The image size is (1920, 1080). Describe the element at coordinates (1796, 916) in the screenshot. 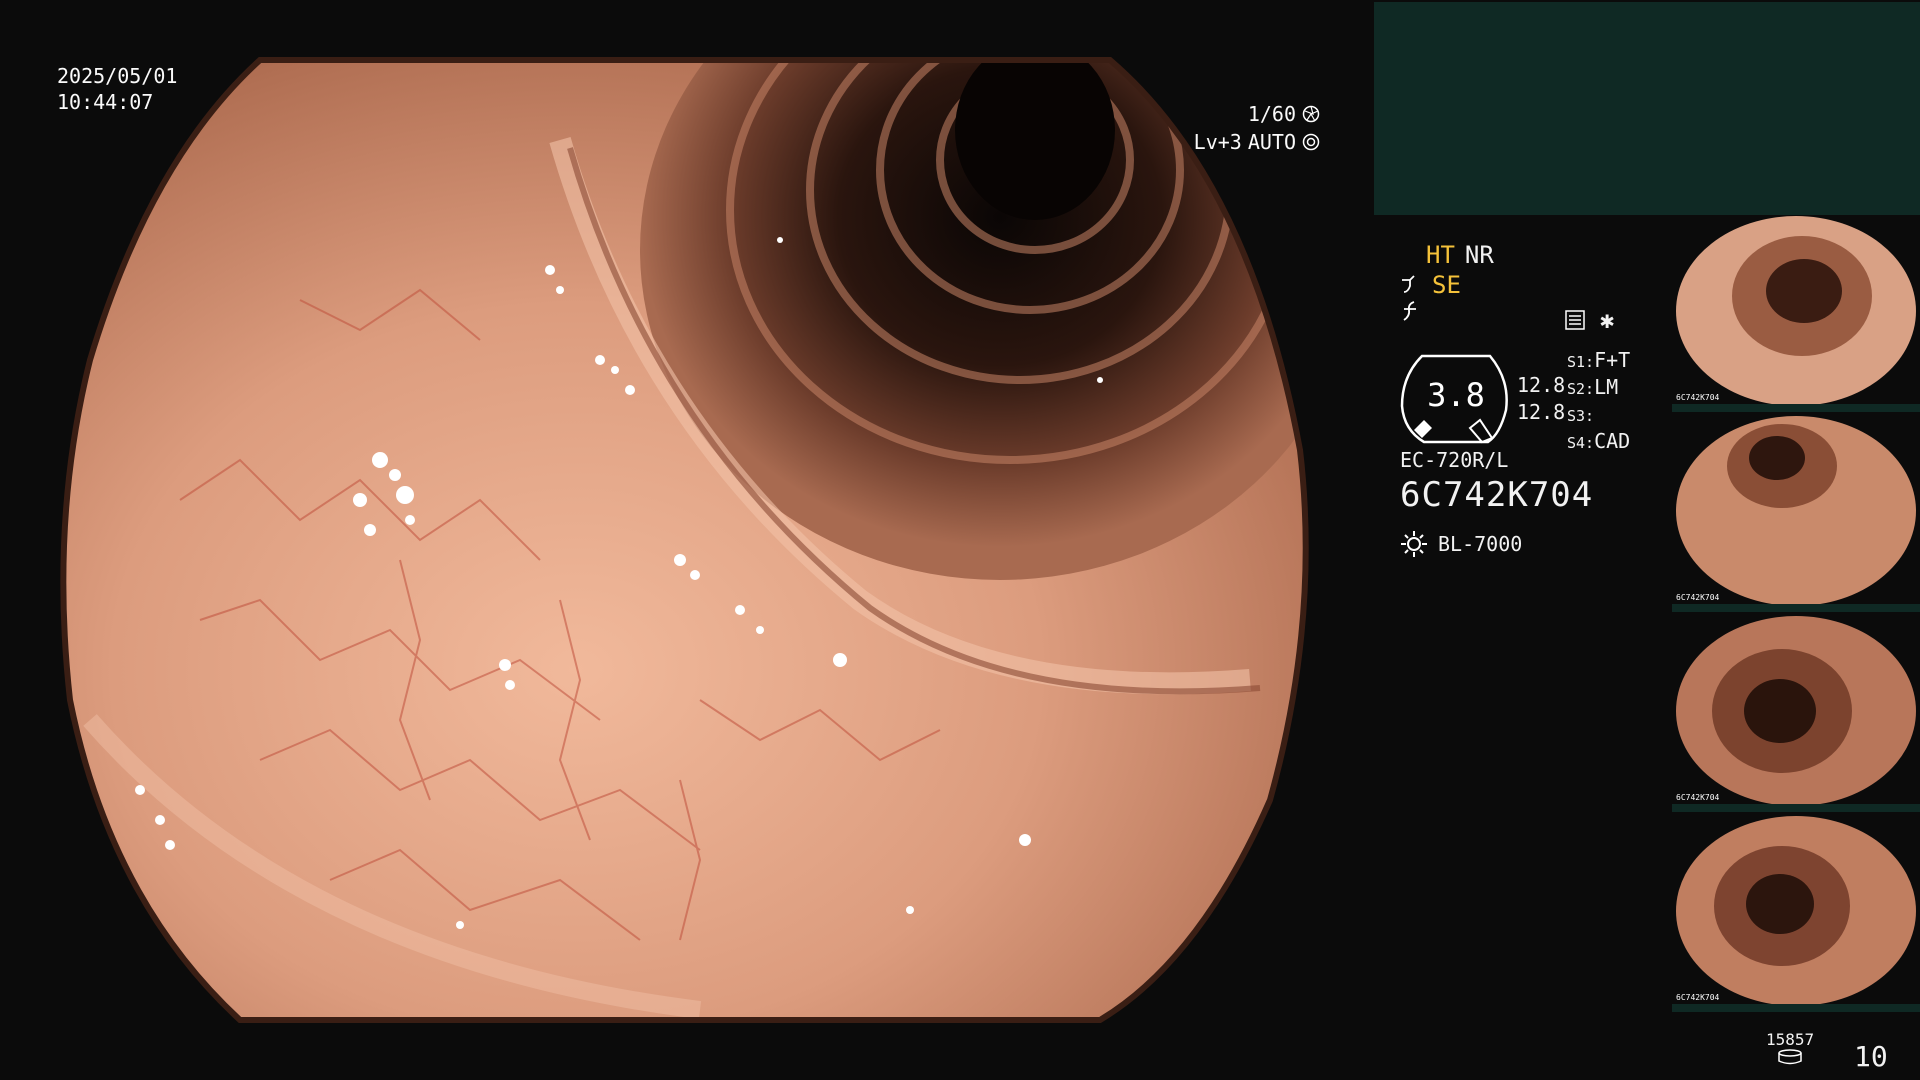

I see `thumbnail-4: 6C742K704` at that location.